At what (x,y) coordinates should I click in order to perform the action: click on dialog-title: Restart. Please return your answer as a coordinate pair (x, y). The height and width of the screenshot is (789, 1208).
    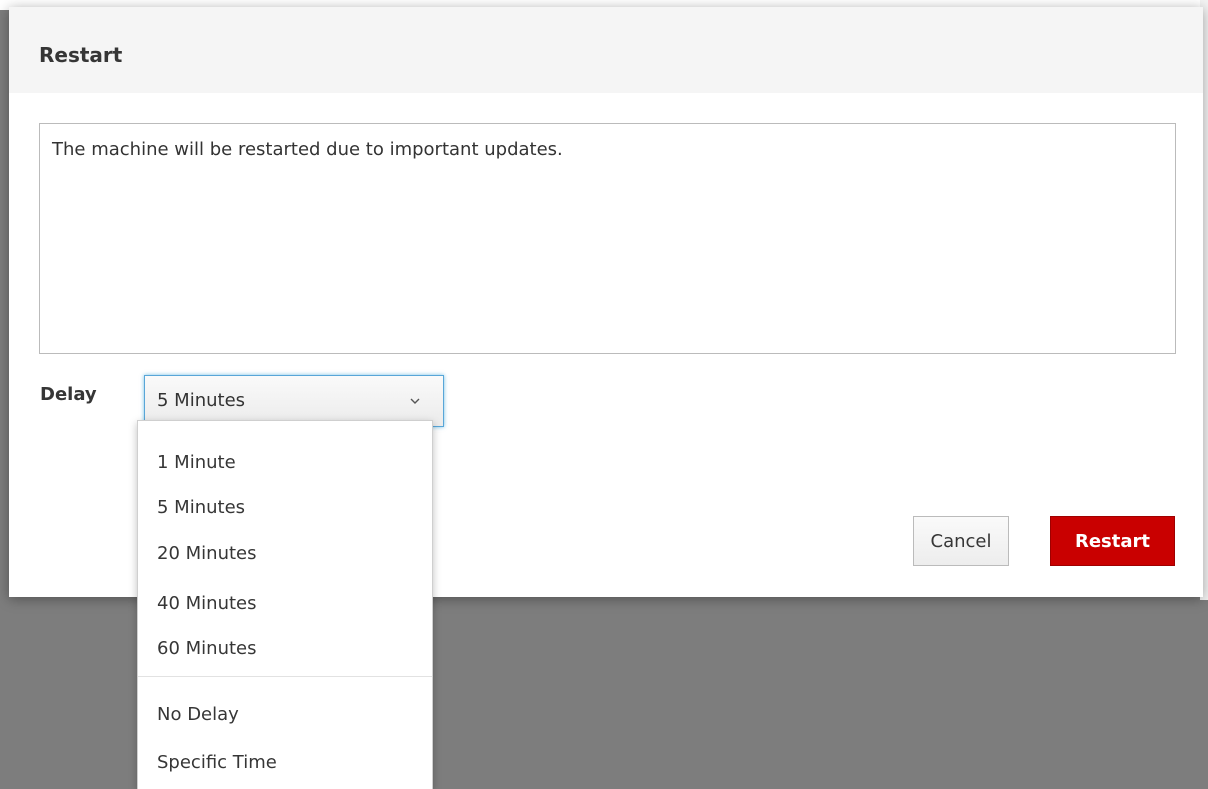
    Looking at the image, I should click on (81, 55).